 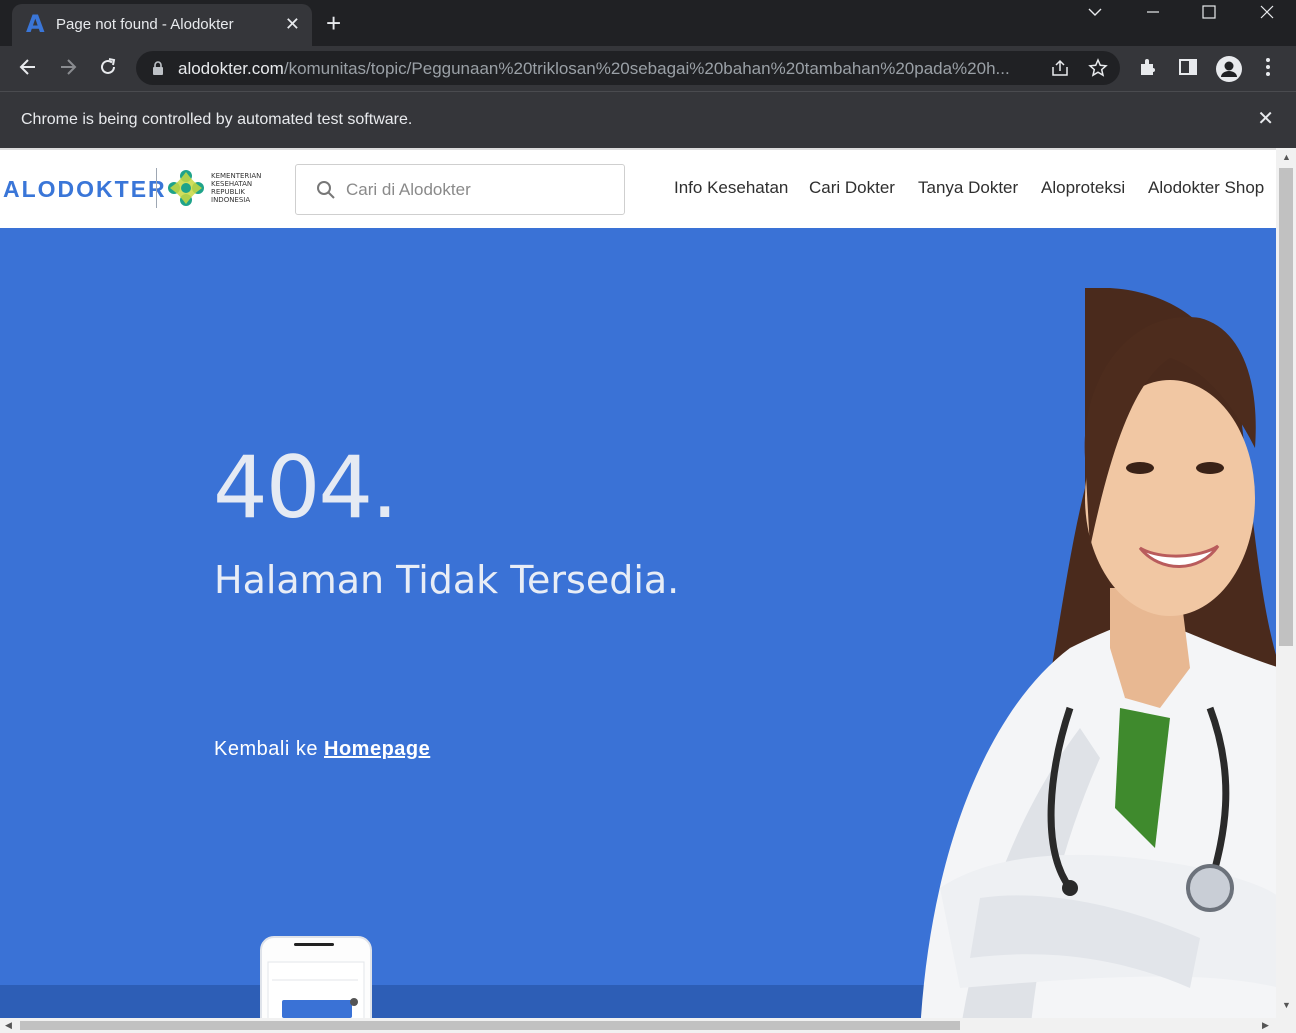 What do you see at coordinates (1229, 71) in the screenshot?
I see `profile-icon` at bounding box center [1229, 71].